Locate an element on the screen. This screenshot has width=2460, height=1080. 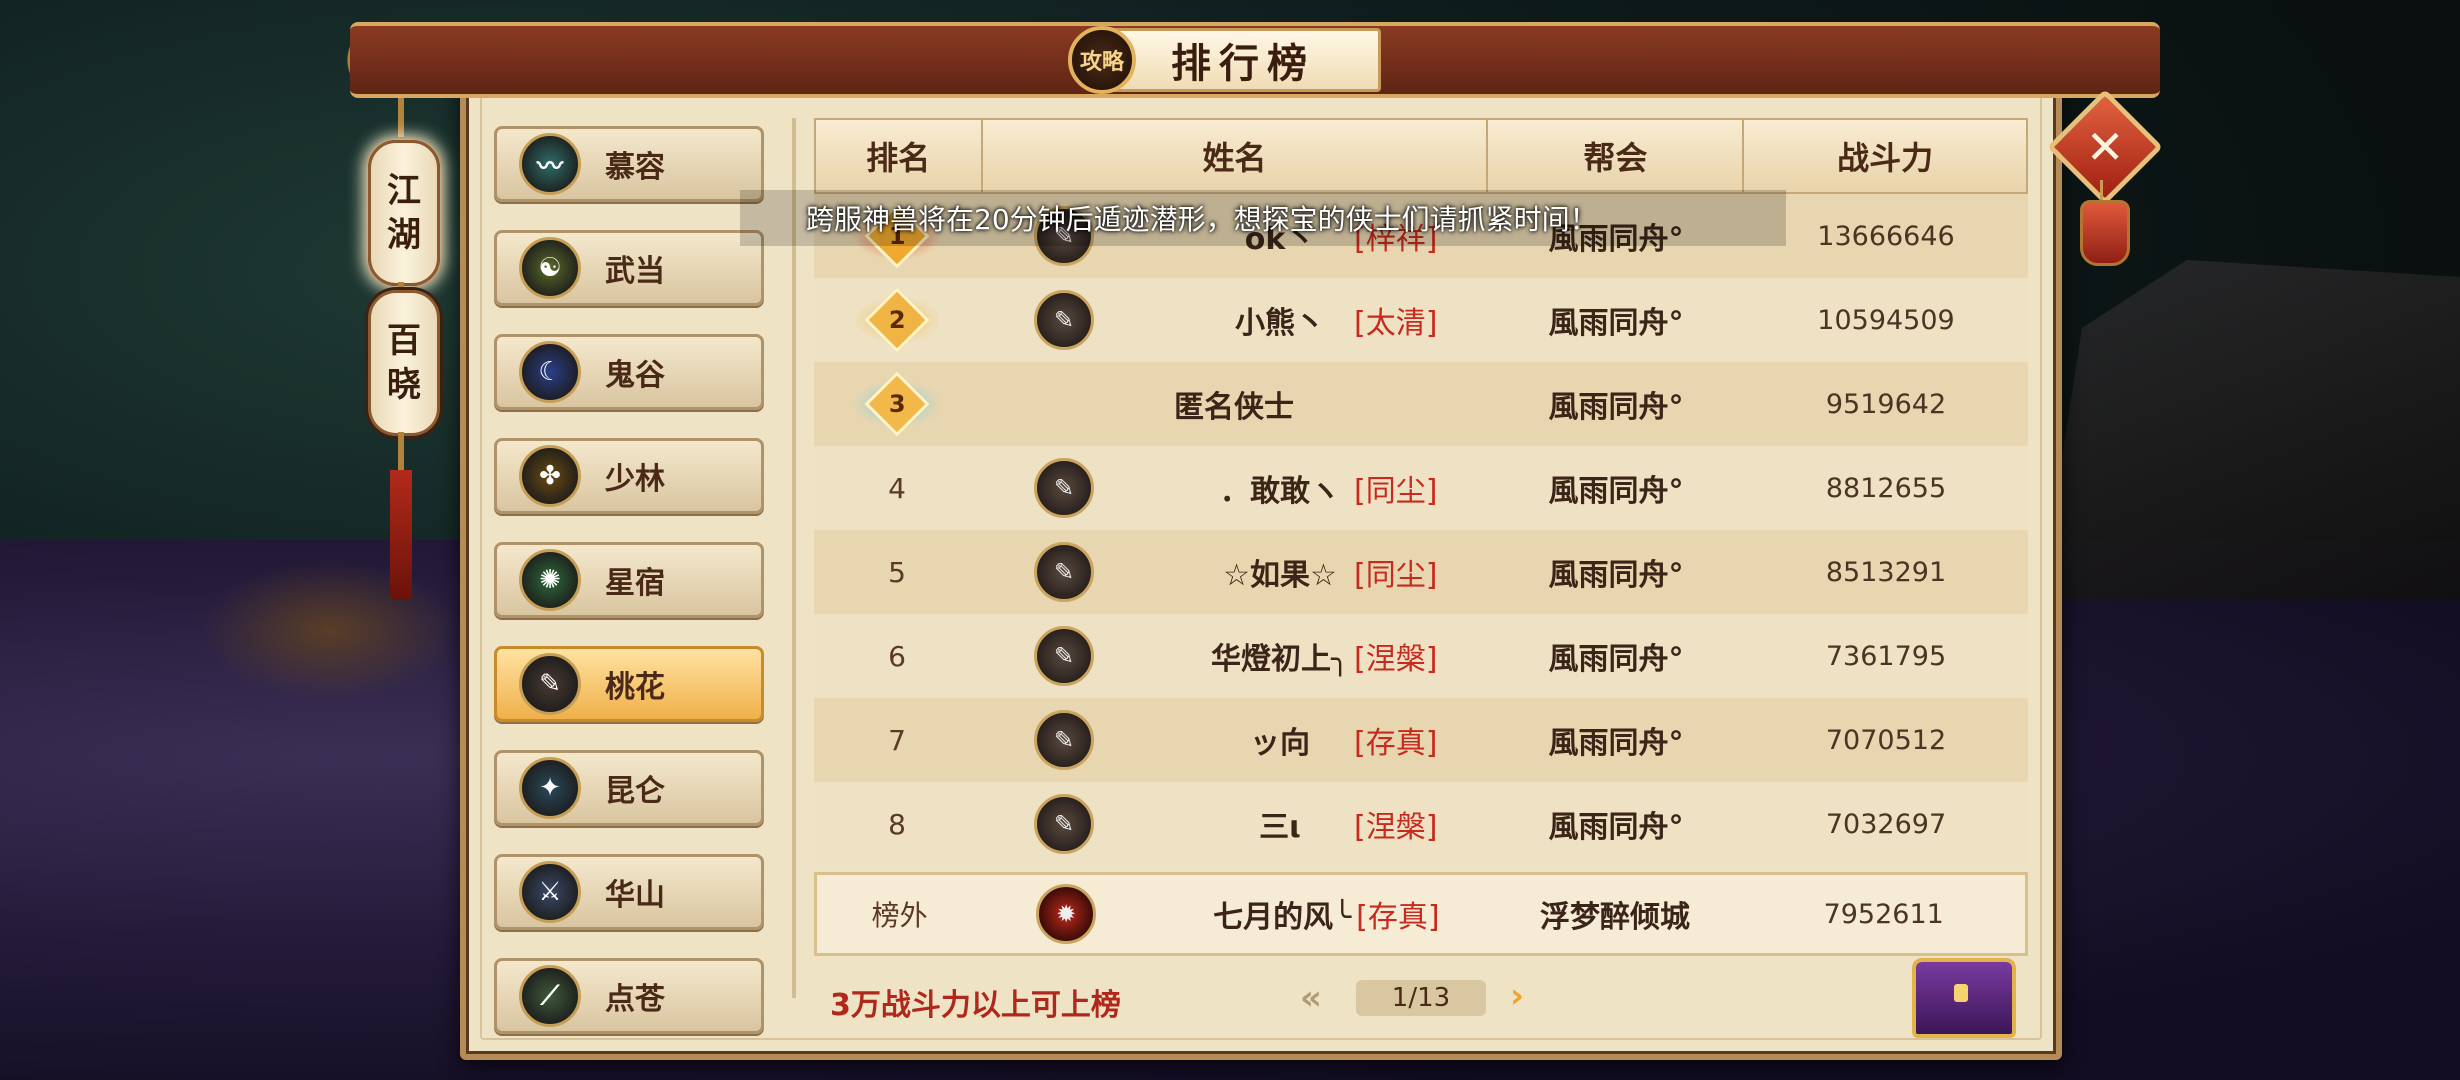
tab-cord is located at coordinates (401, 452).